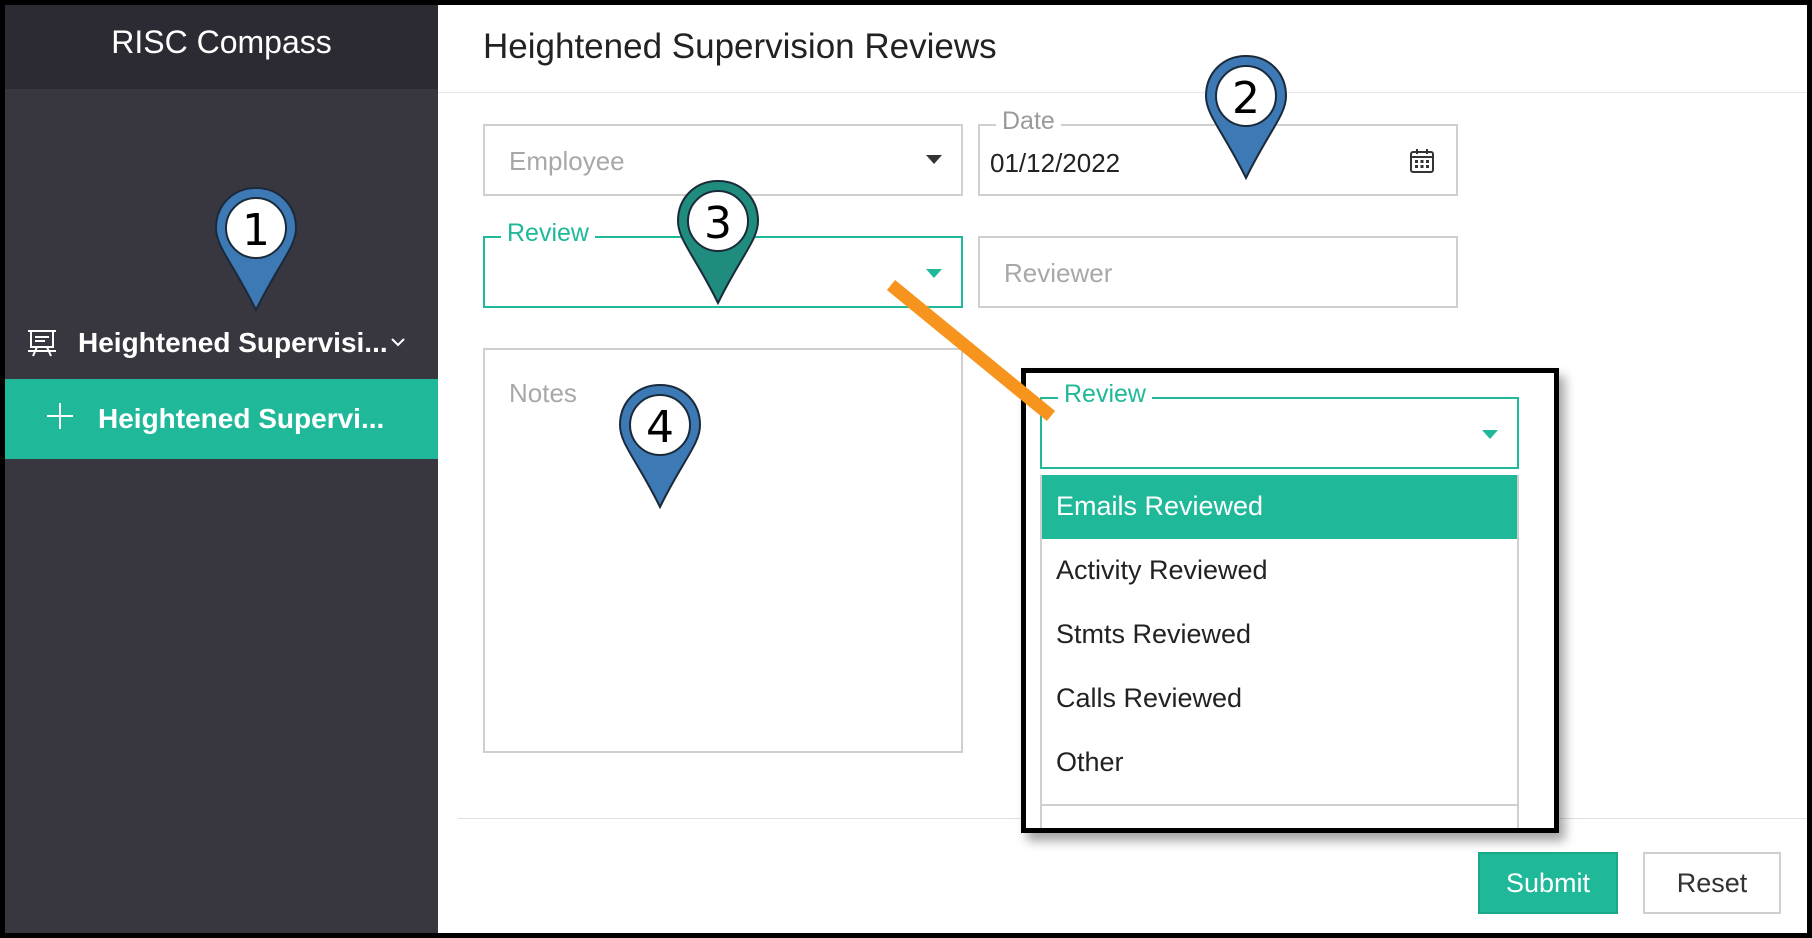  What do you see at coordinates (1246, 98) in the screenshot?
I see `marker-number: 2` at bounding box center [1246, 98].